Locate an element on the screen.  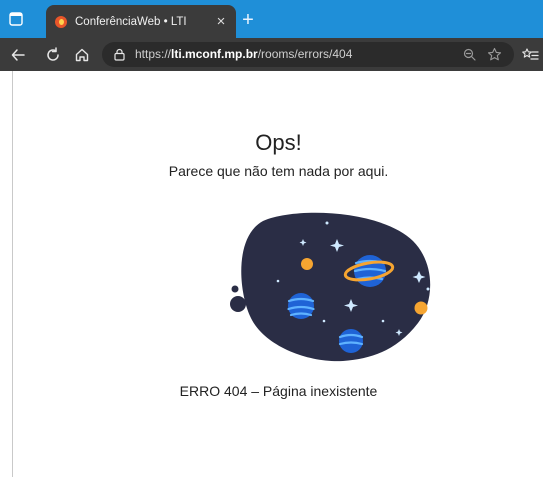
home-icon is located at coordinates (82, 55).